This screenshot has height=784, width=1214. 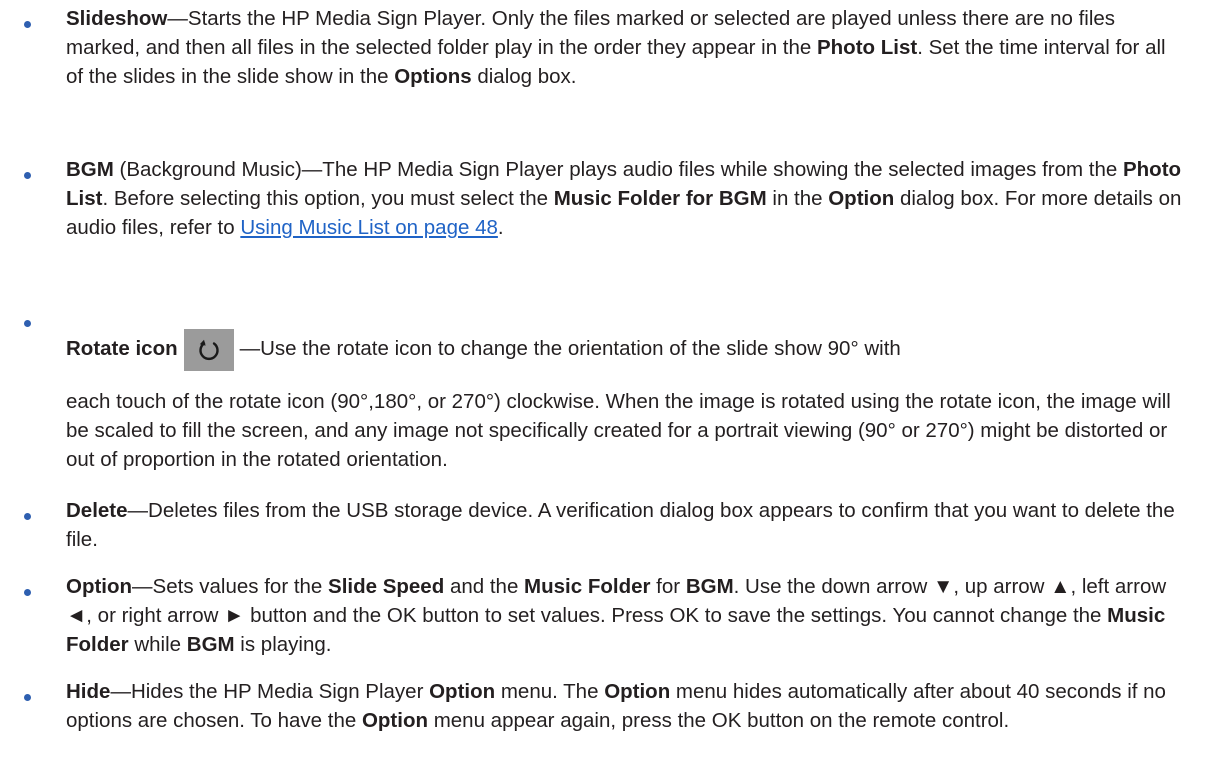 I want to click on term-delete: Delete, so click(x=97, y=510).